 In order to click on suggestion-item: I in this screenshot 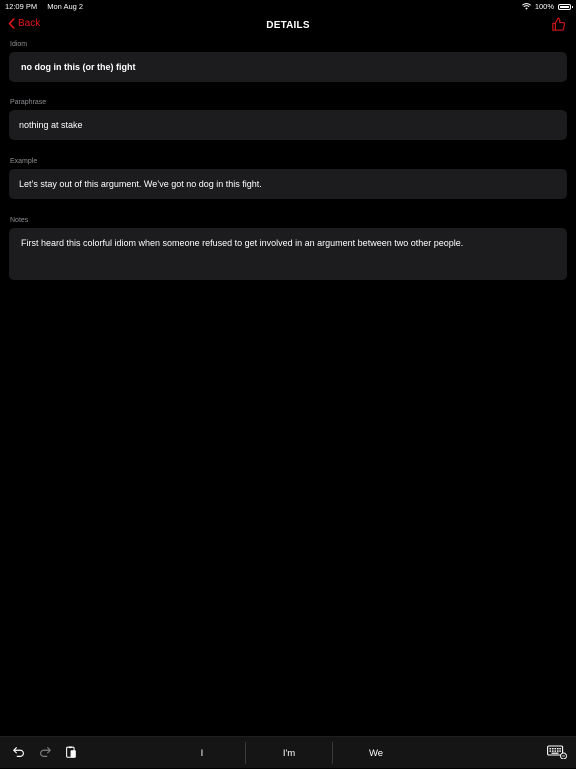, I will do `click(202, 753)`.